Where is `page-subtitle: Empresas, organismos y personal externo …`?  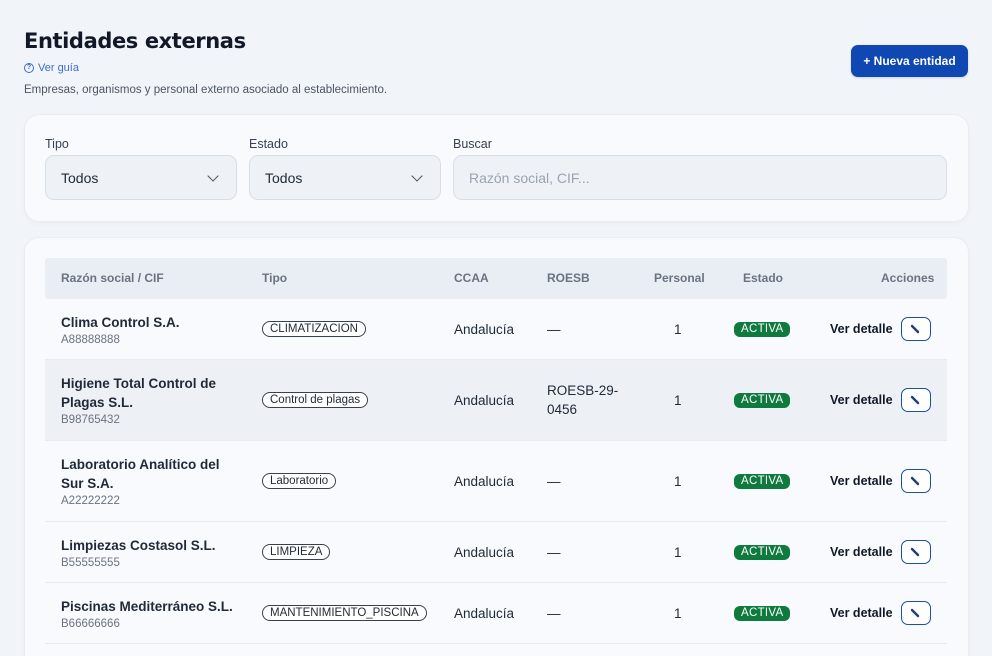
page-subtitle: Empresas, organismos y personal externo … is located at coordinates (206, 90).